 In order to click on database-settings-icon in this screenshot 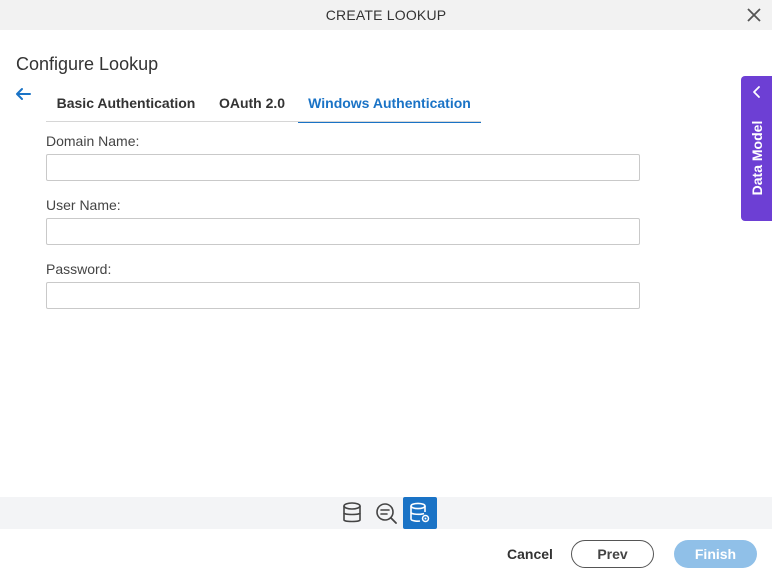, I will do `click(420, 512)`.